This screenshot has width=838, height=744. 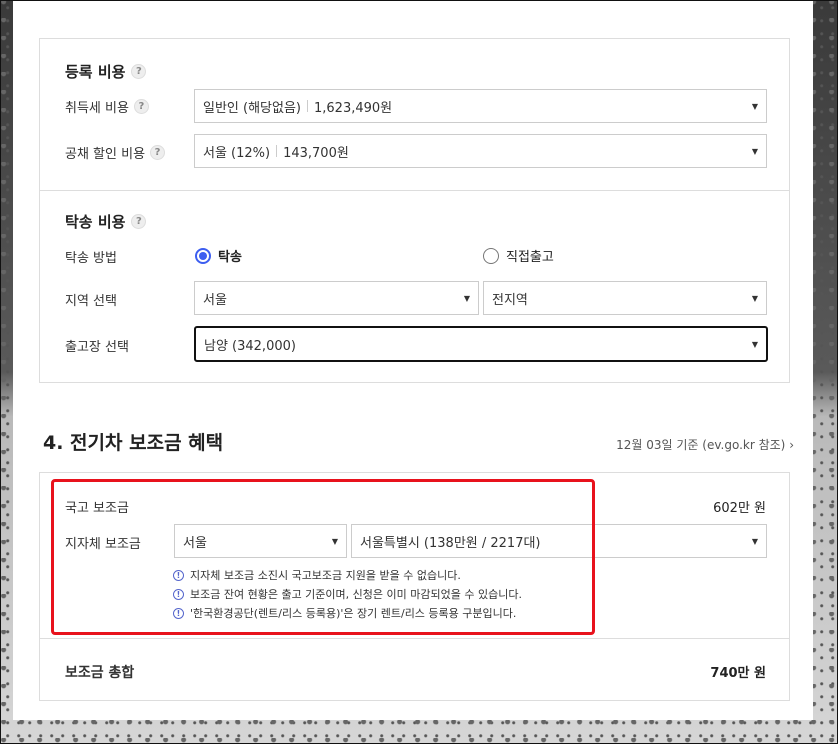 I want to click on region-area-select: 전지역 ▼, so click(x=625, y=298).